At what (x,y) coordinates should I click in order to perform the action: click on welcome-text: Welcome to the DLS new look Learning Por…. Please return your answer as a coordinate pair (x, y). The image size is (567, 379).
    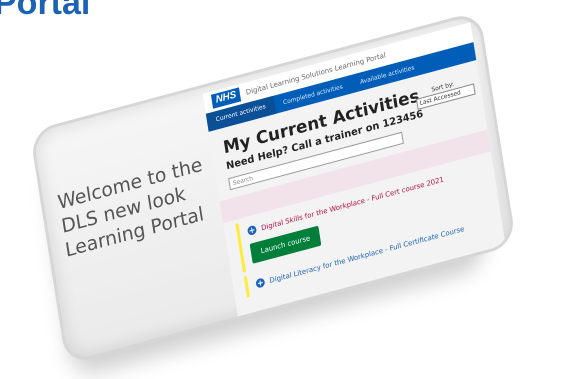
    Looking at the image, I should click on (131, 207).